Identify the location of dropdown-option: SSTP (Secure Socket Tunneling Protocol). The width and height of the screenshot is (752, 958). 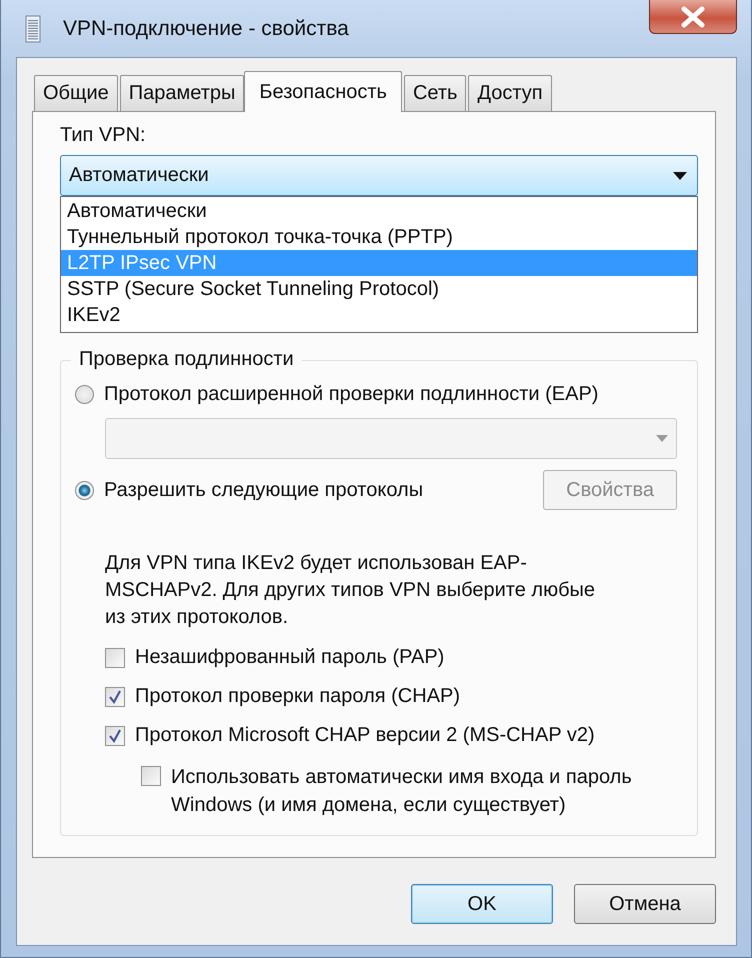
(379, 289).